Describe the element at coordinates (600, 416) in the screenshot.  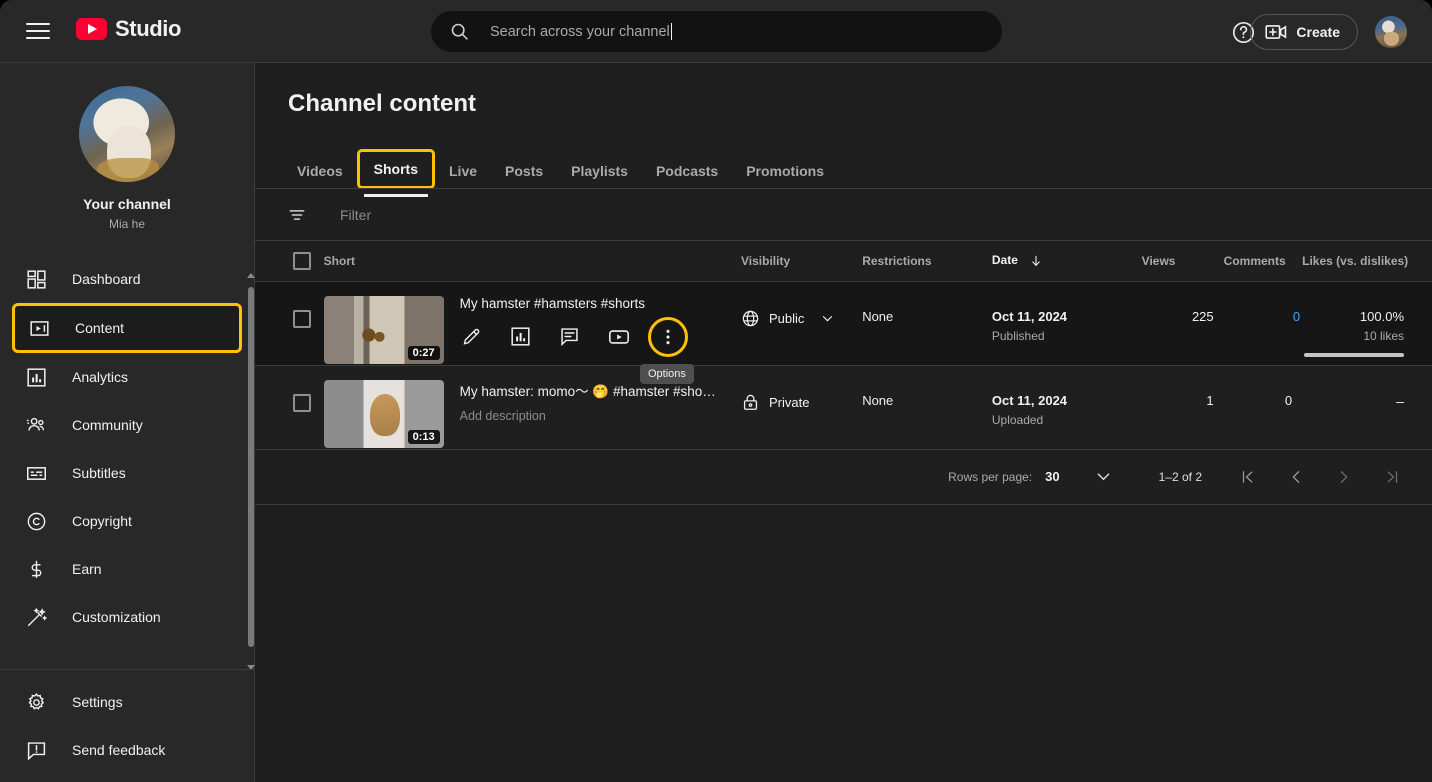
I see `short-description: Add description` at that location.